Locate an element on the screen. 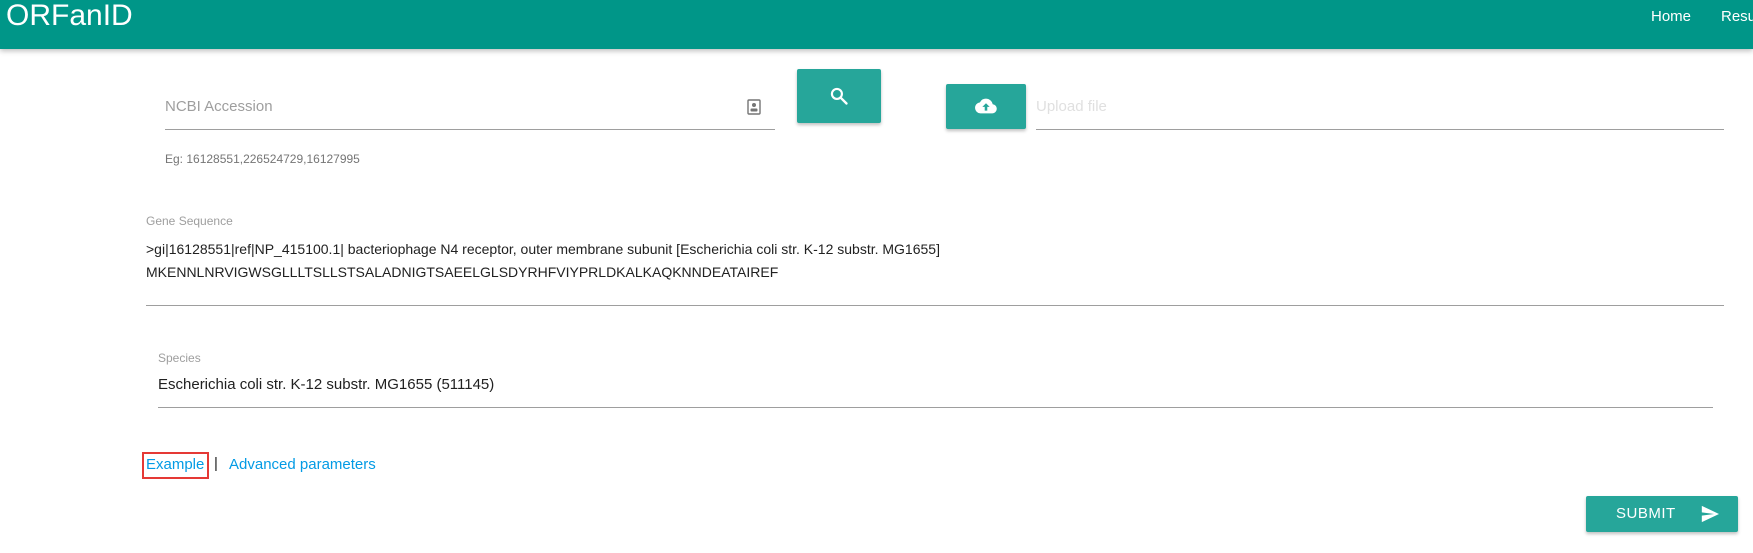 The height and width of the screenshot is (553, 1753). submit-label: SUBMIT is located at coordinates (1646, 513).